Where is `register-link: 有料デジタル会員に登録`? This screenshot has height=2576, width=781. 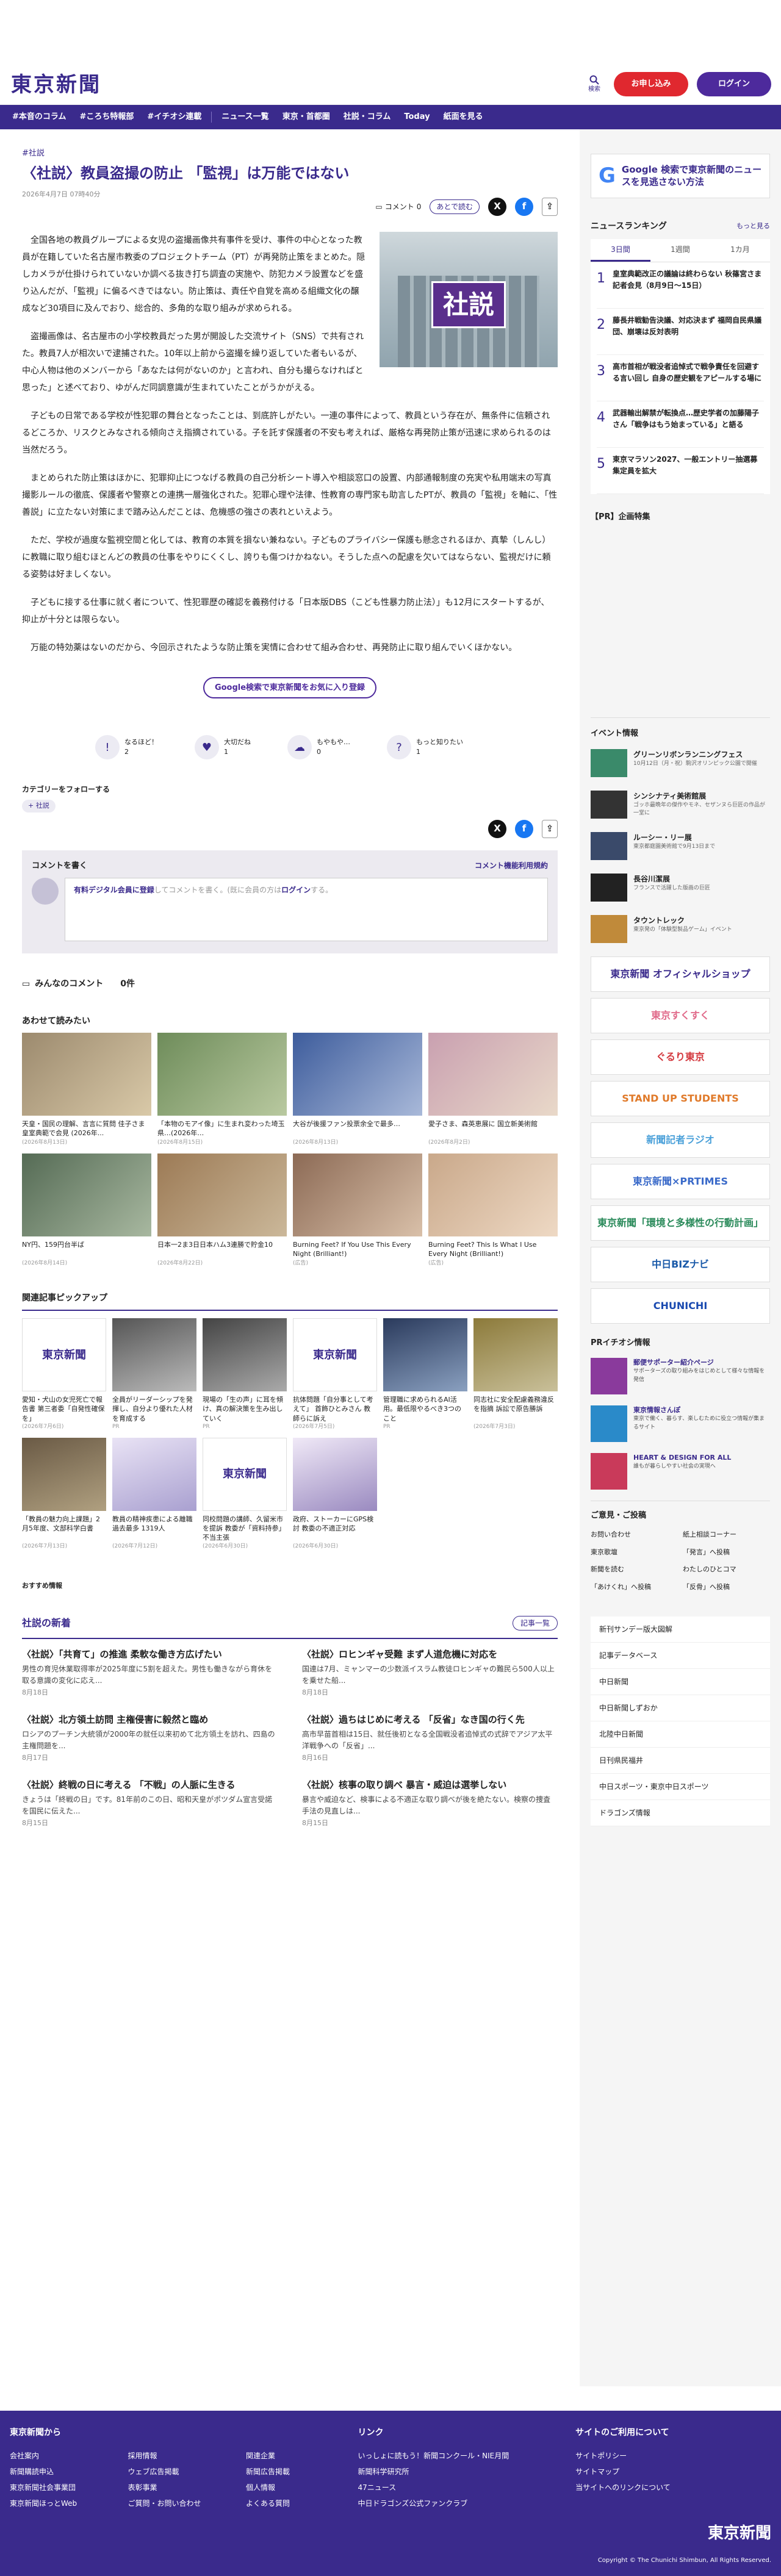
register-link: 有料デジタル会員に登録 is located at coordinates (114, 890).